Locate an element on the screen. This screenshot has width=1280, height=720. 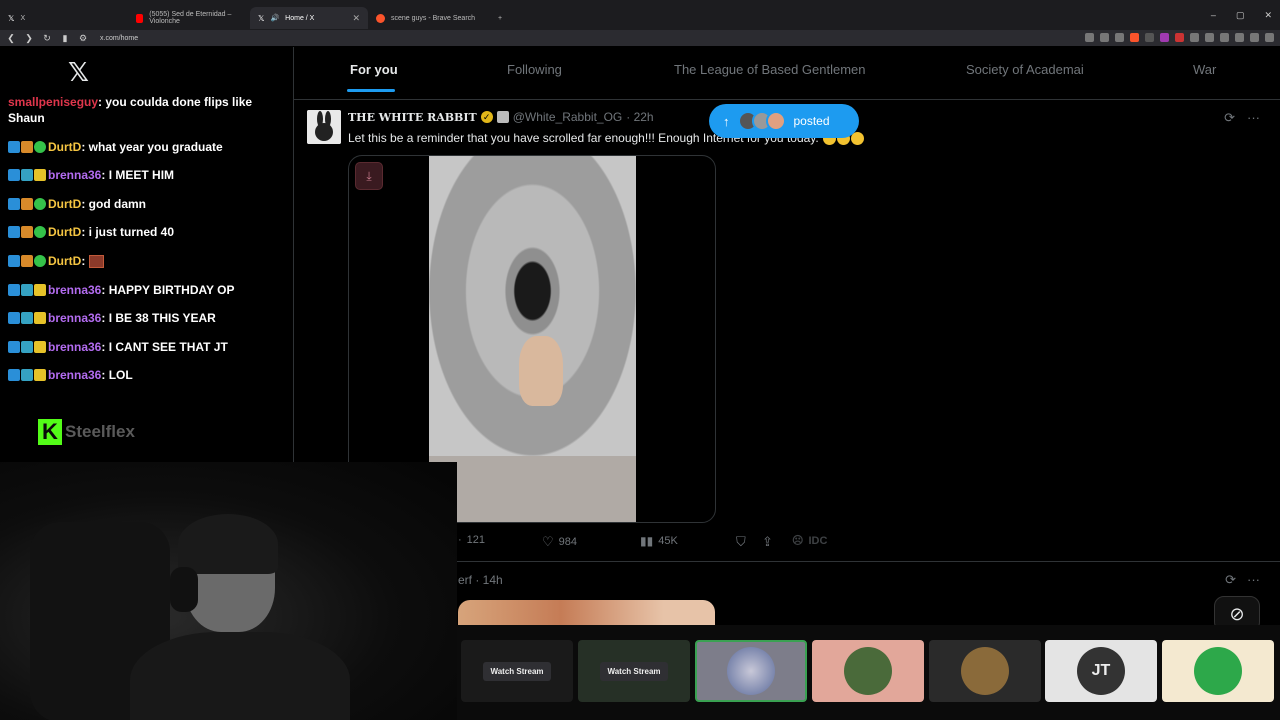
chat-username: brenna36 is located at coordinates (75, 347).